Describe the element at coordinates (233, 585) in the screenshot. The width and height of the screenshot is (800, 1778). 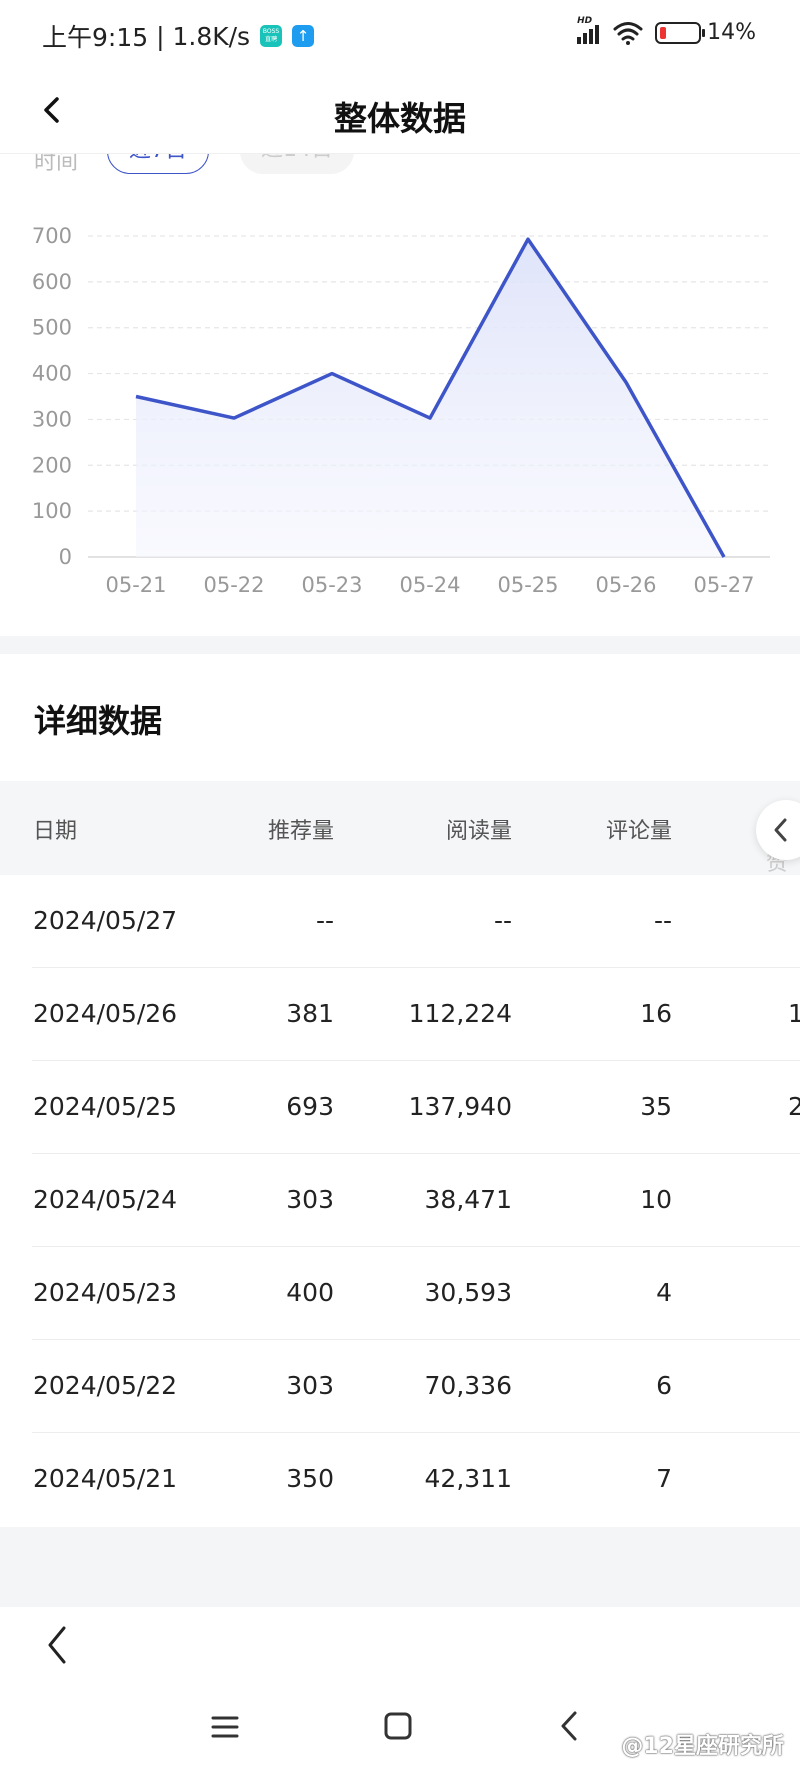
I see `x-tick-label: 05-22` at that location.